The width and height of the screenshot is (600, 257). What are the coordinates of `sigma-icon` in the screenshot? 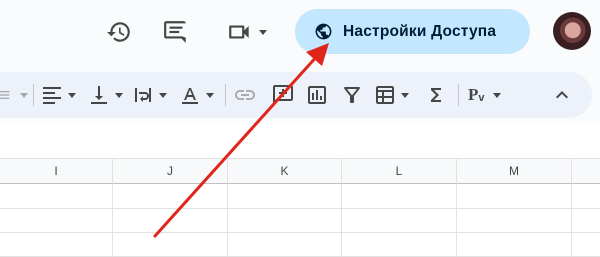 It's located at (436, 95).